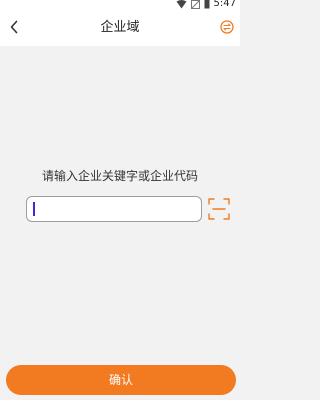 The height and width of the screenshot is (400, 320). Describe the element at coordinates (114, 209) in the screenshot. I see `enterprise-keyword-input` at that location.